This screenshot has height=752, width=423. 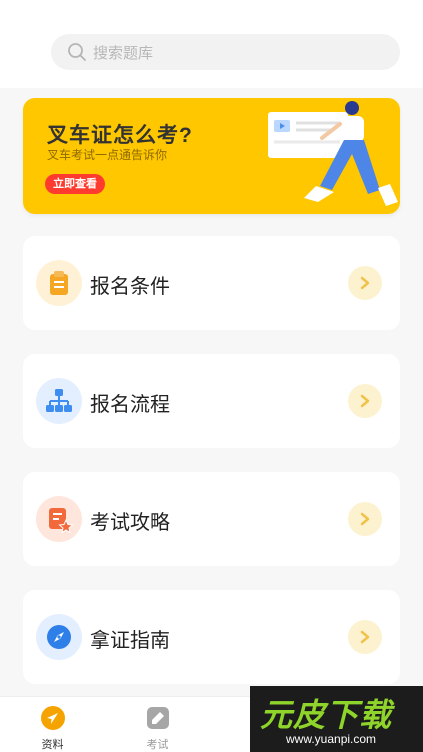 I want to click on view-now-button: 立即查看, so click(x=75, y=184).